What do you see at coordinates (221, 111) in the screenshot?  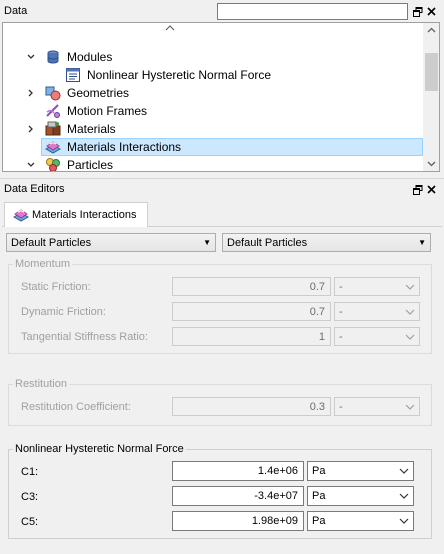 I see `tree-item-motion-frames: Motion Frames` at bounding box center [221, 111].